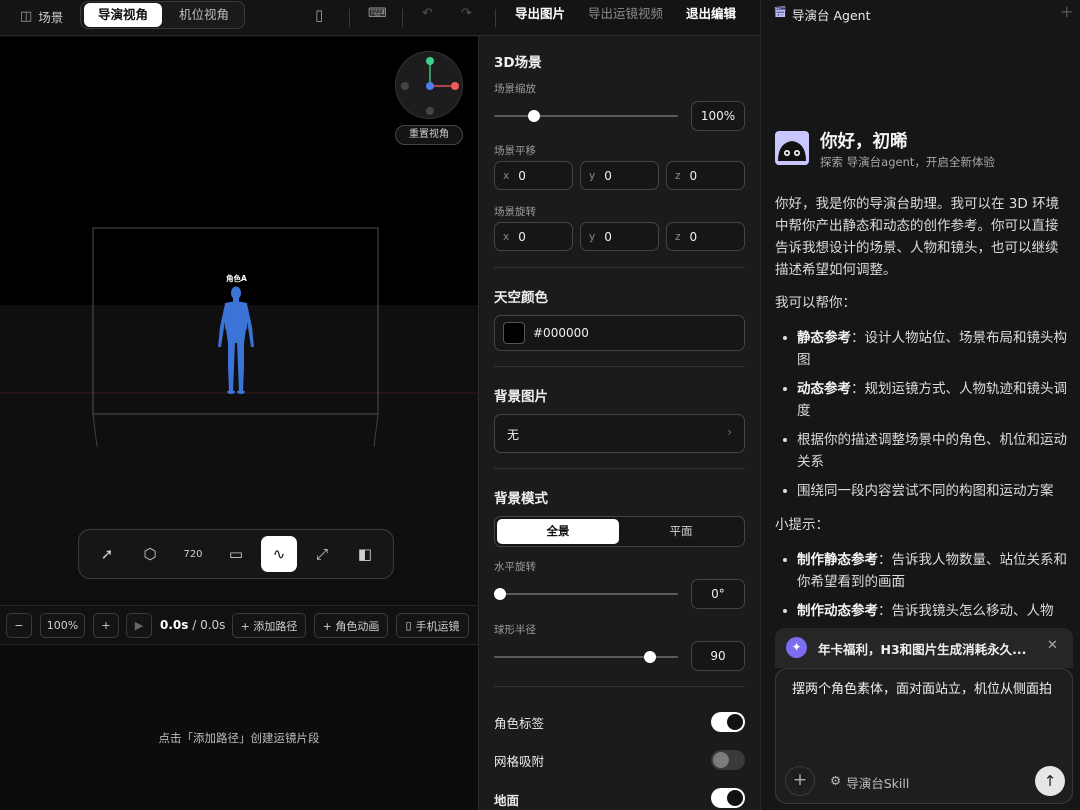 This screenshot has width=1080, height=810. I want to click on select-tool: ➚, so click(107, 554).